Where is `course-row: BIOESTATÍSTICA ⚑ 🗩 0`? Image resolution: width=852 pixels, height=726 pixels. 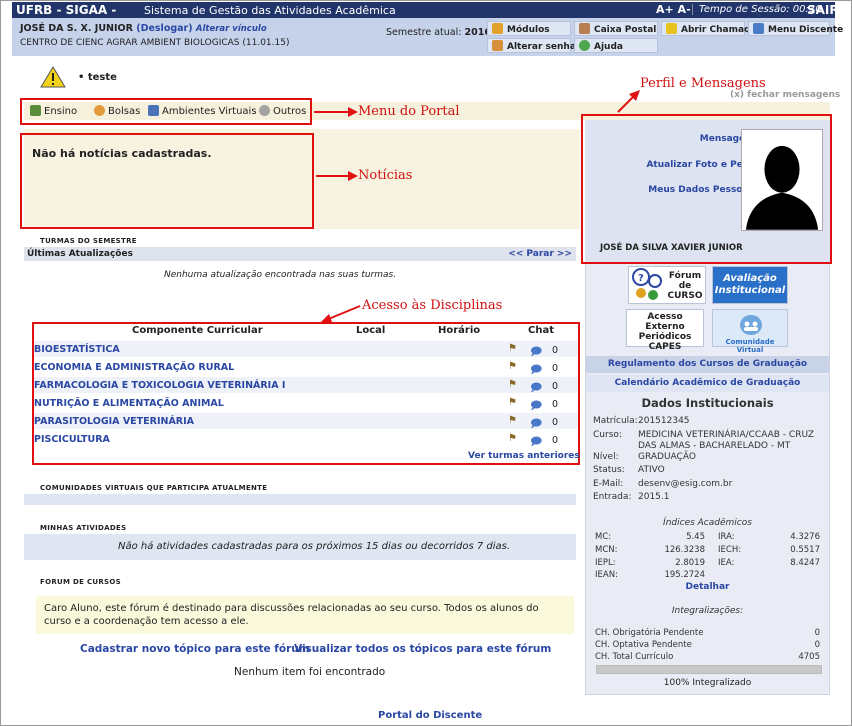
course-row: BIOESTATÍSTICA ⚑ 🗩 0 is located at coordinates (306, 349).